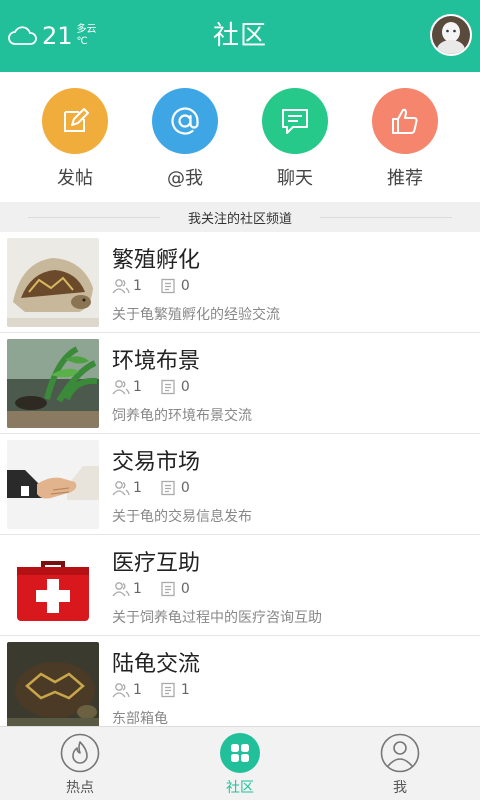 This screenshot has height=800, width=480. What do you see at coordinates (182, 517) in the screenshot?
I see `channel-description: 关于龟的交易信息发布` at bounding box center [182, 517].